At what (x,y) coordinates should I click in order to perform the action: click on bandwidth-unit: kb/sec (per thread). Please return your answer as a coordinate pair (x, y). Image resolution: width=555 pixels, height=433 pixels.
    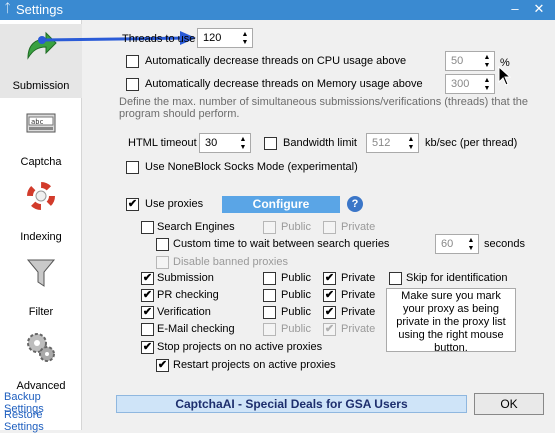
    Looking at the image, I should click on (471, 143).